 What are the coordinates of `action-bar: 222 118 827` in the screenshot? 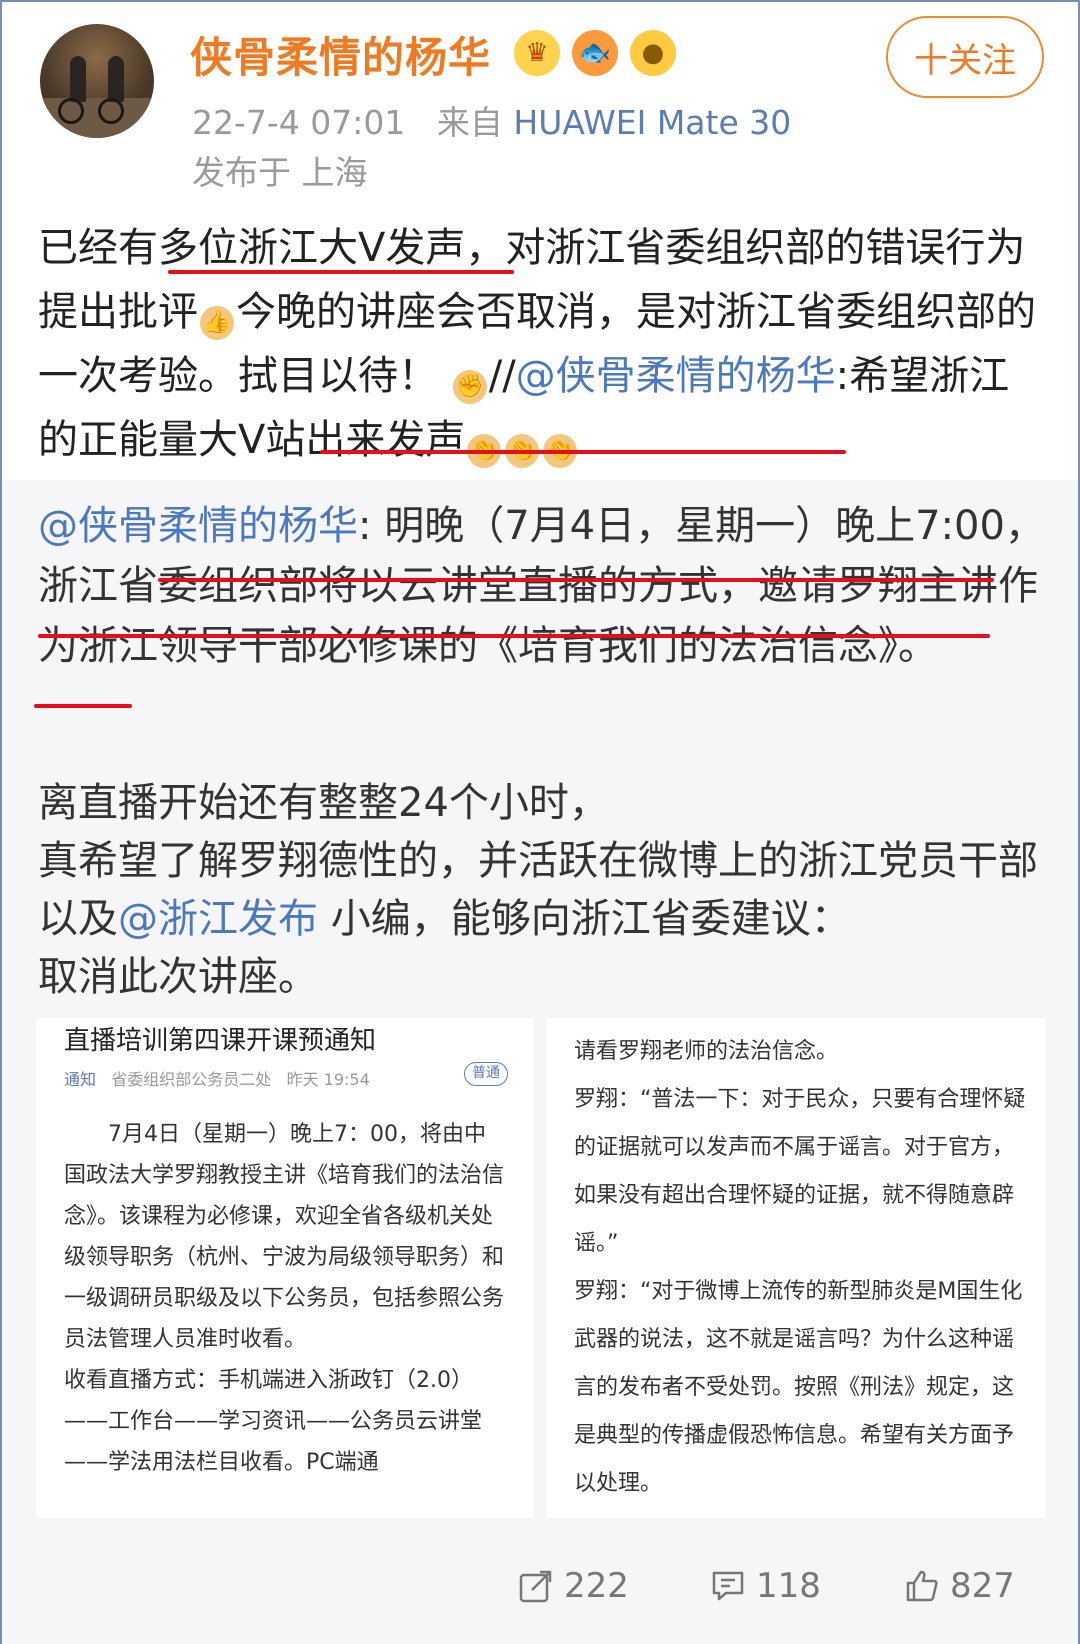 It's located at (540, 1586).